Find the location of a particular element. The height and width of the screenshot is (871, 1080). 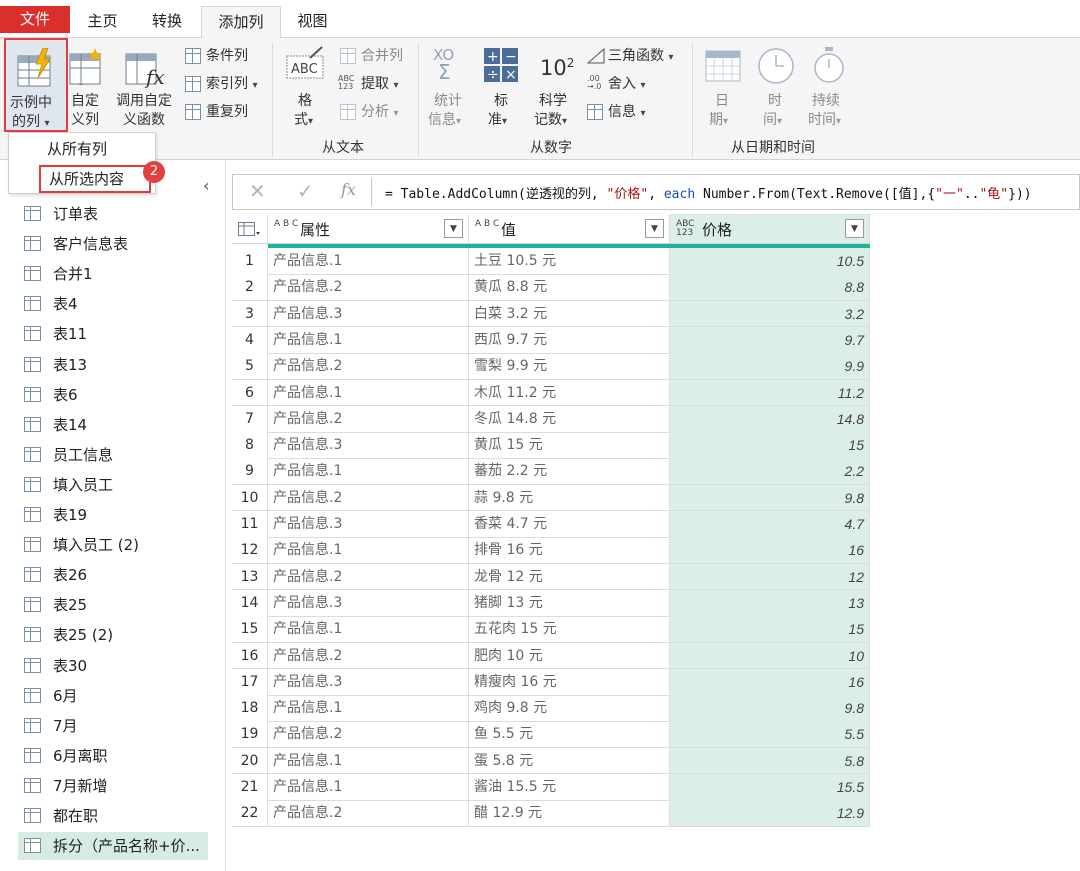

row-number-cell: 2 is located at coordinates (250, 288).